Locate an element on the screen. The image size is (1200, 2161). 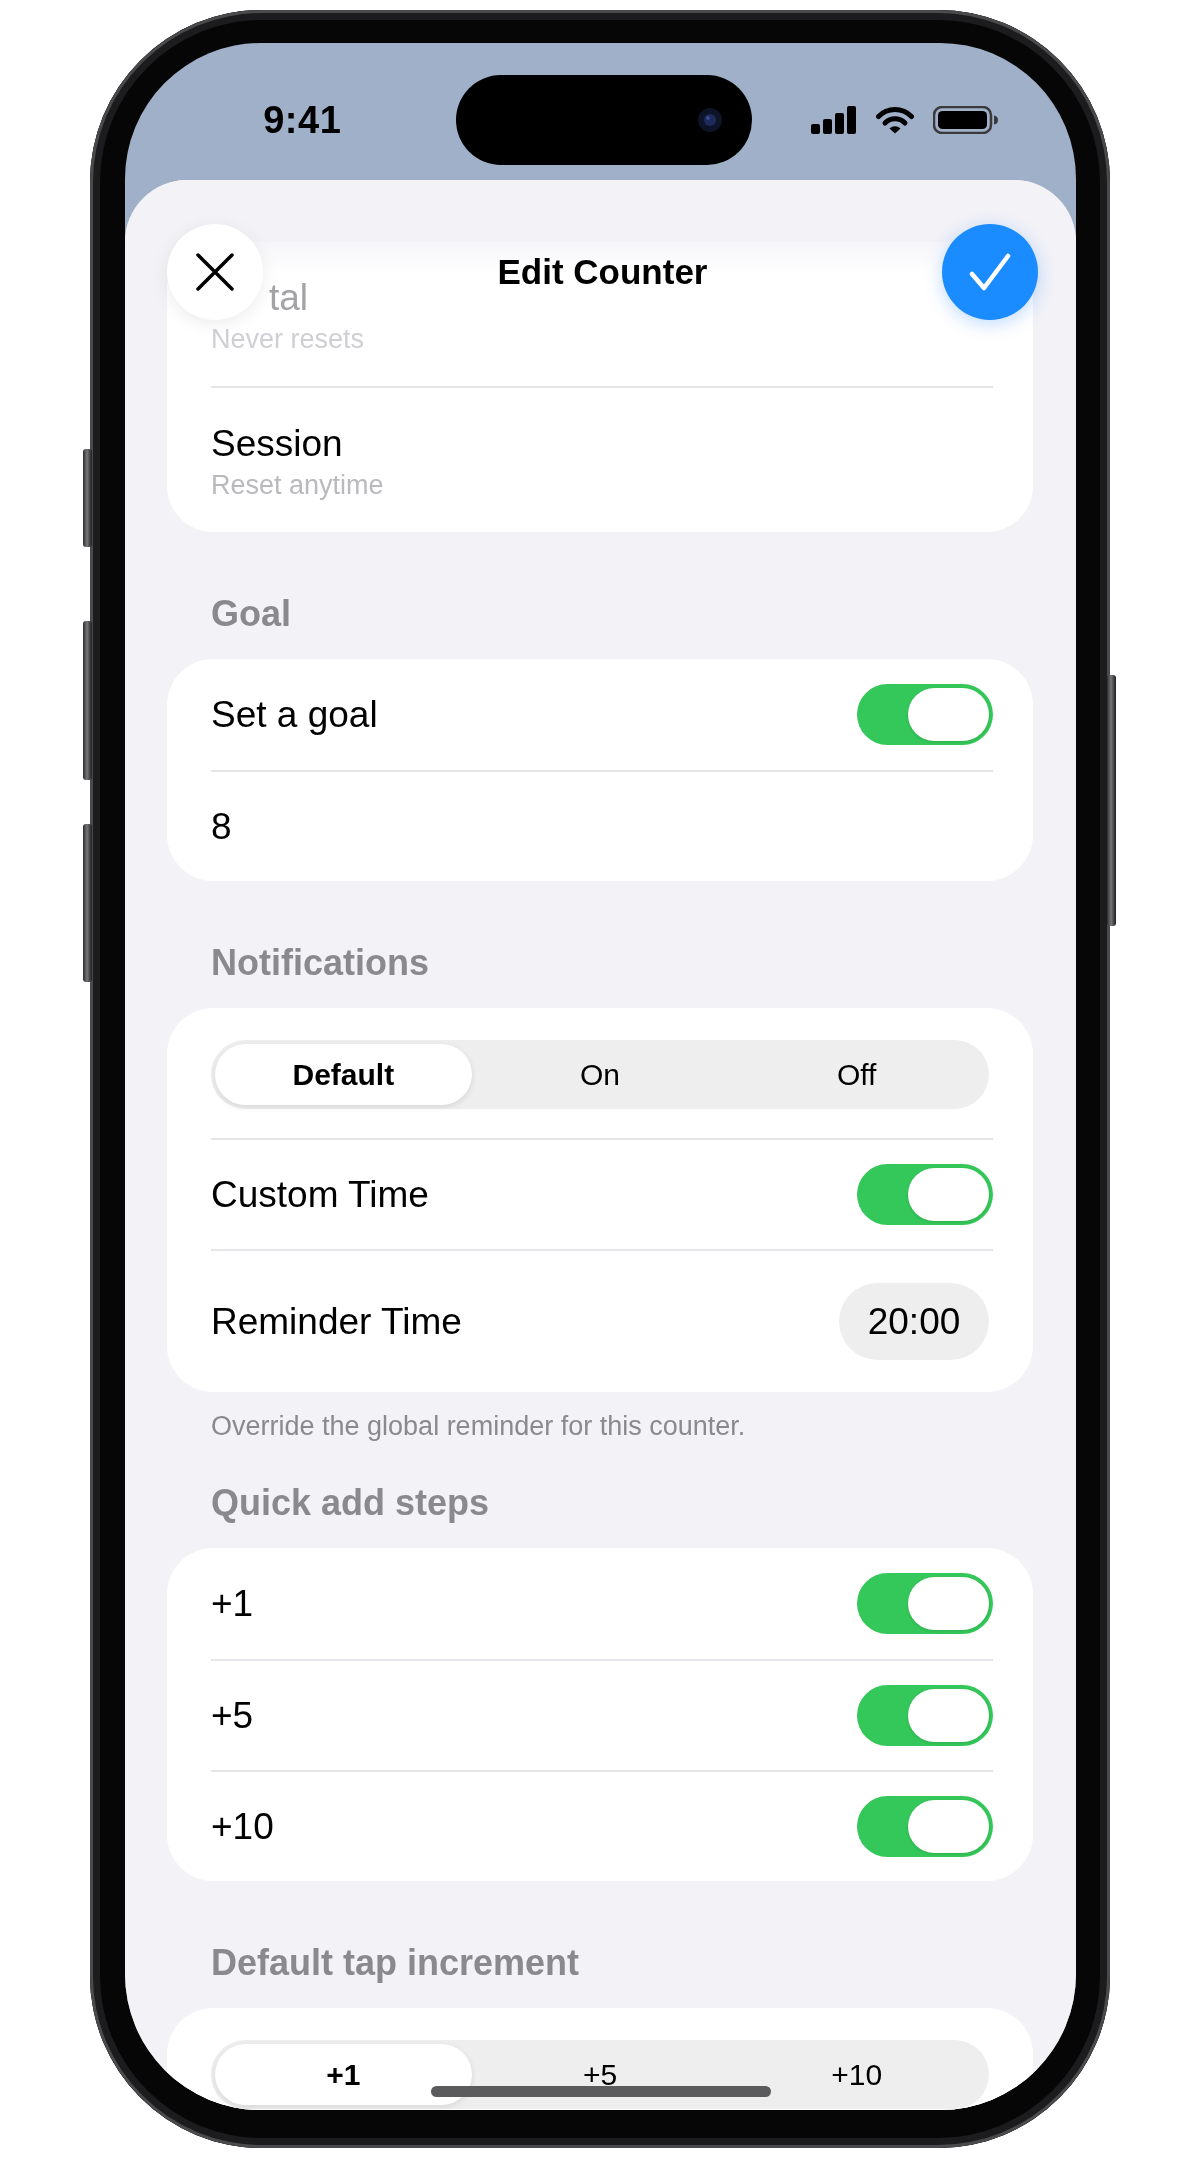
goal-field: 8 is located at coordinates (602, 826).